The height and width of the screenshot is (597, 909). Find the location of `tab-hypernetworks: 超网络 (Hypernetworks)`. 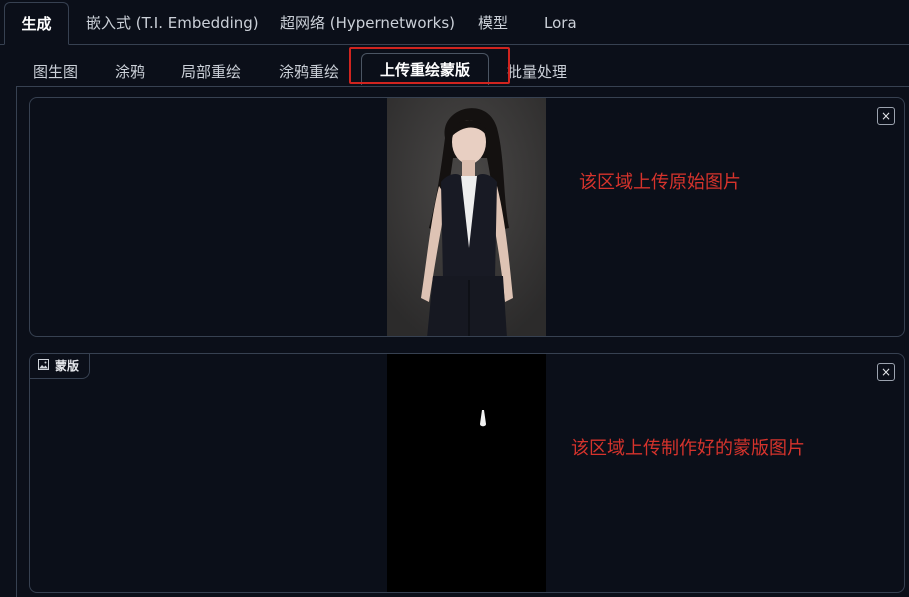

tab-hypernetworks: 超网络 (Hypernetworks) is located at coordinates (367, 23).